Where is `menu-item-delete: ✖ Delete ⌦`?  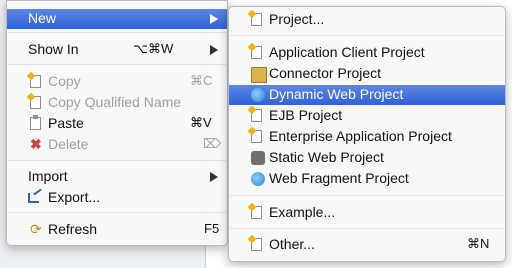
menu-item-delete: ✖ Delete ⌦ is located at coordinates (117, 145).